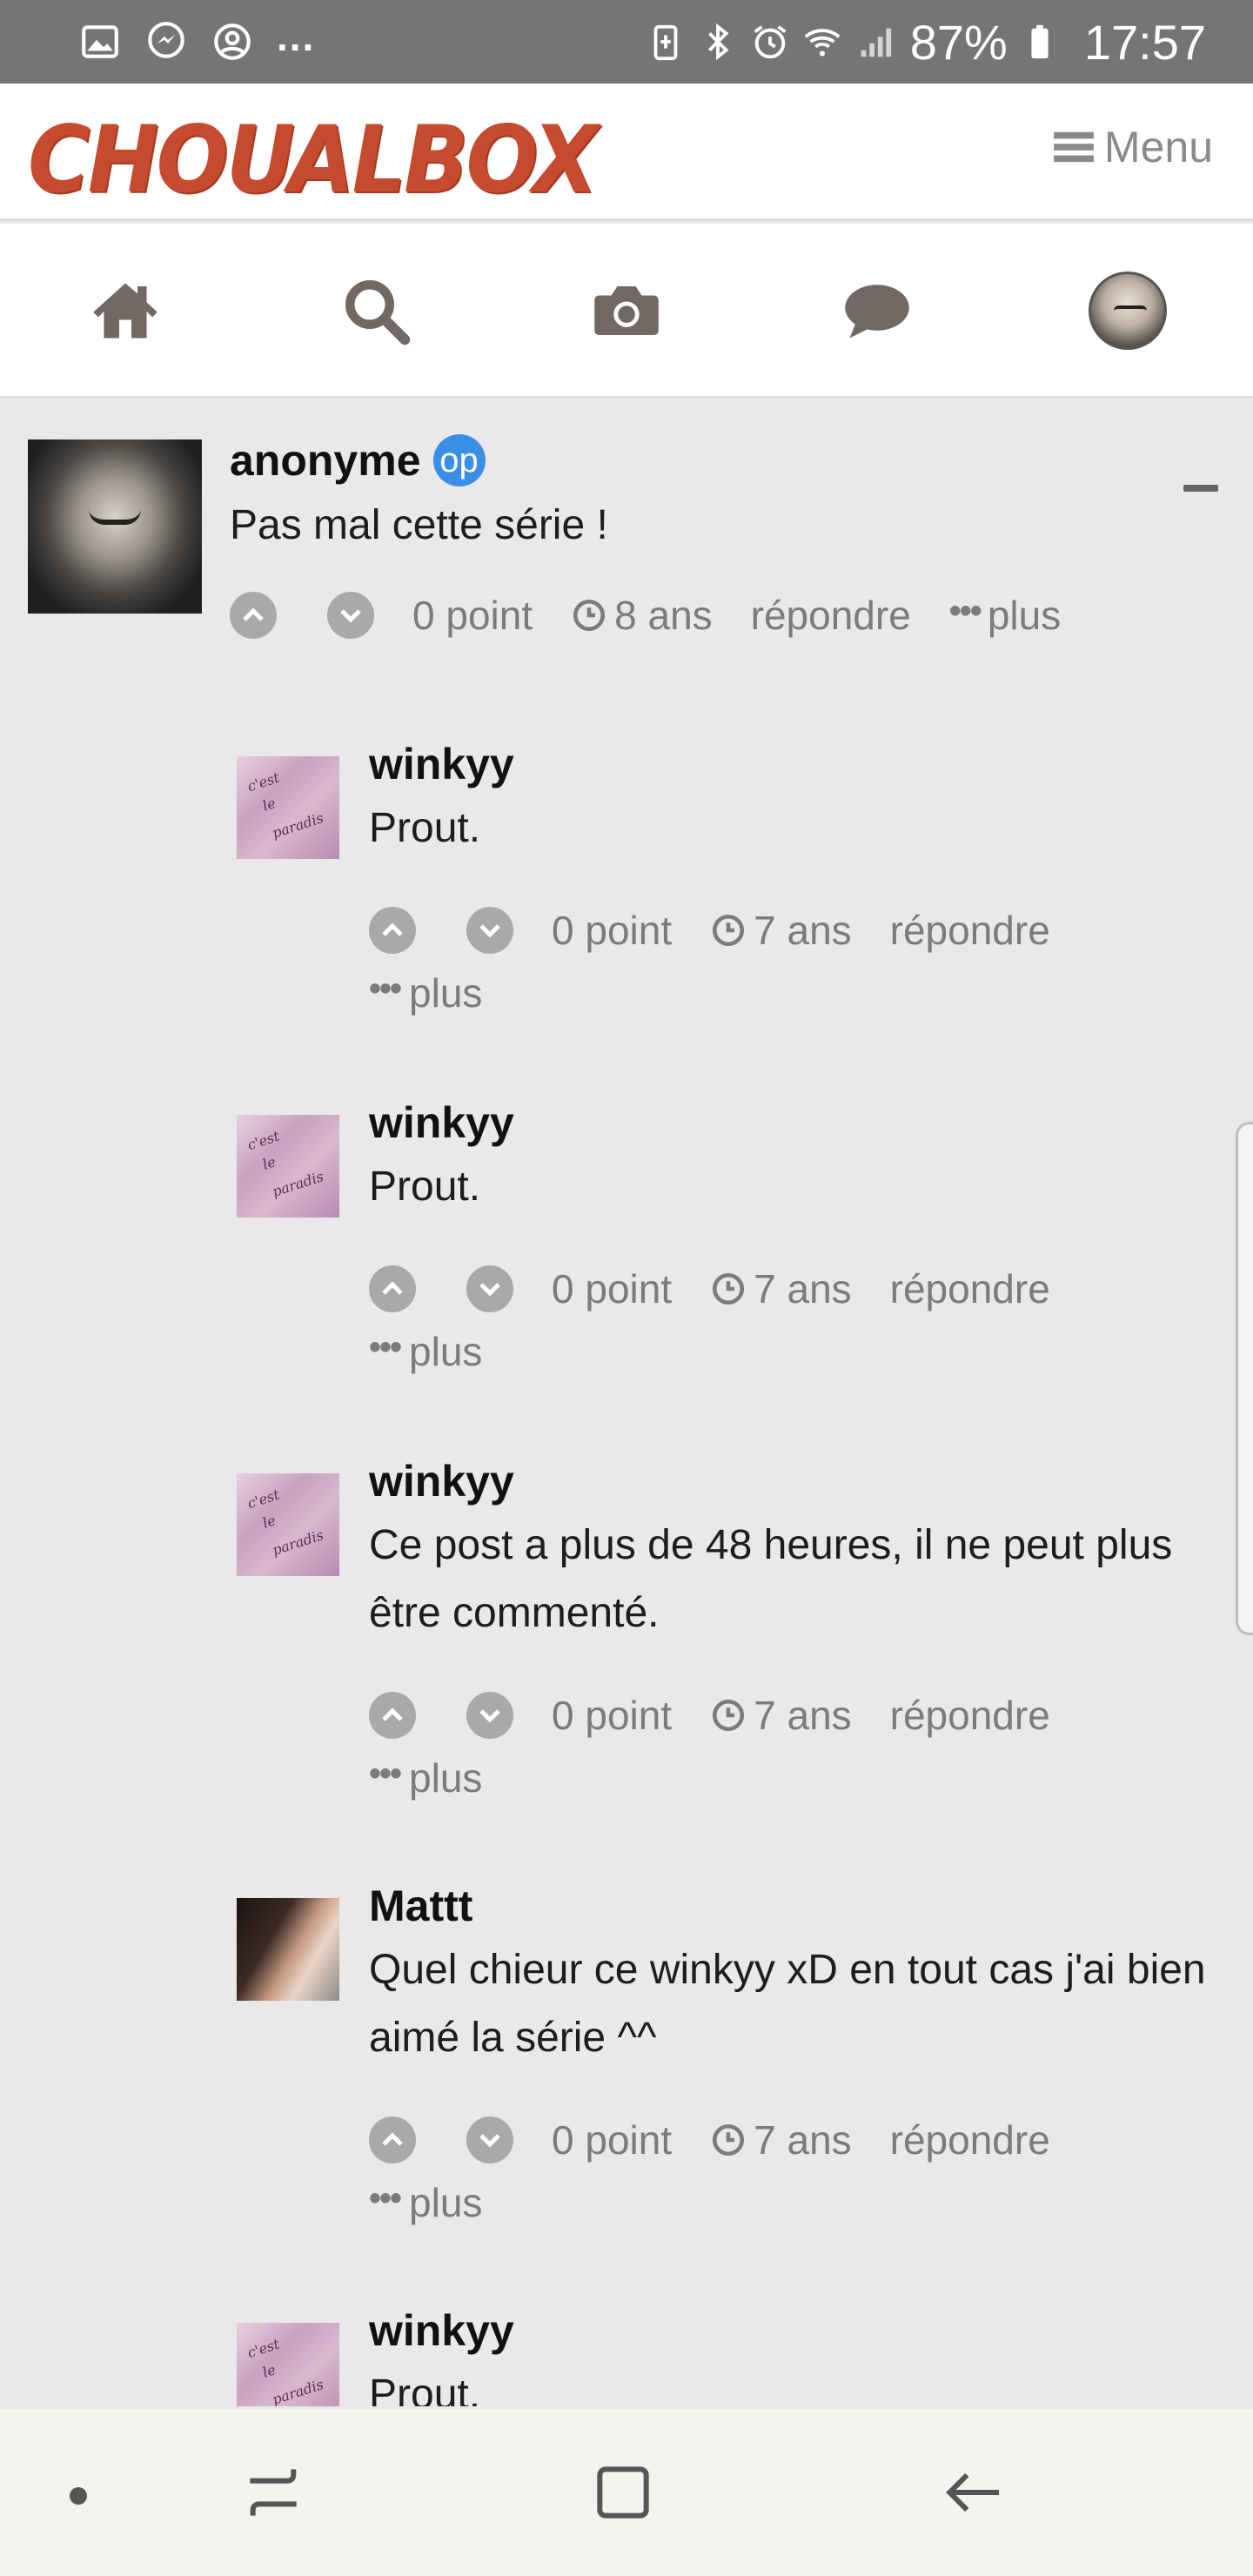  What do you see at coordinates (313, 159) in the screenshot?
I see `site-logo: CHOUALBOX` at bounding box center [313, 159].